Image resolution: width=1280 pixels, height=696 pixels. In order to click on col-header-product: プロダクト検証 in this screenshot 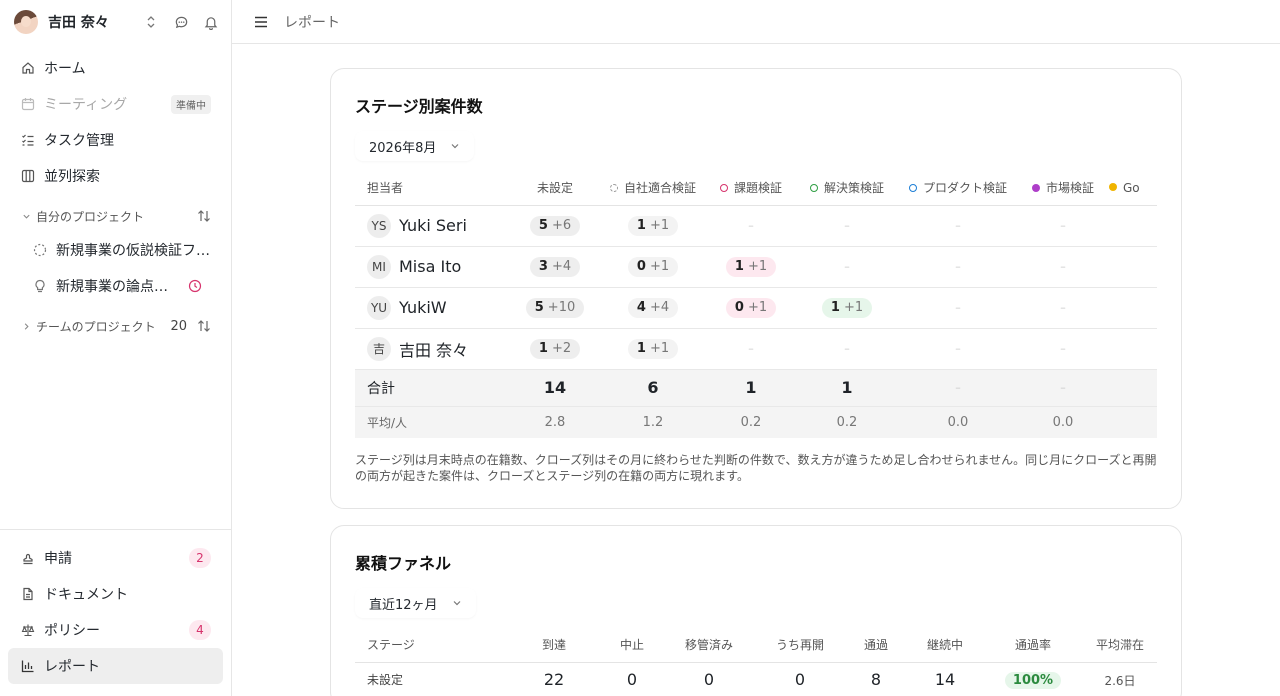, I will do `click(958, 188)`.